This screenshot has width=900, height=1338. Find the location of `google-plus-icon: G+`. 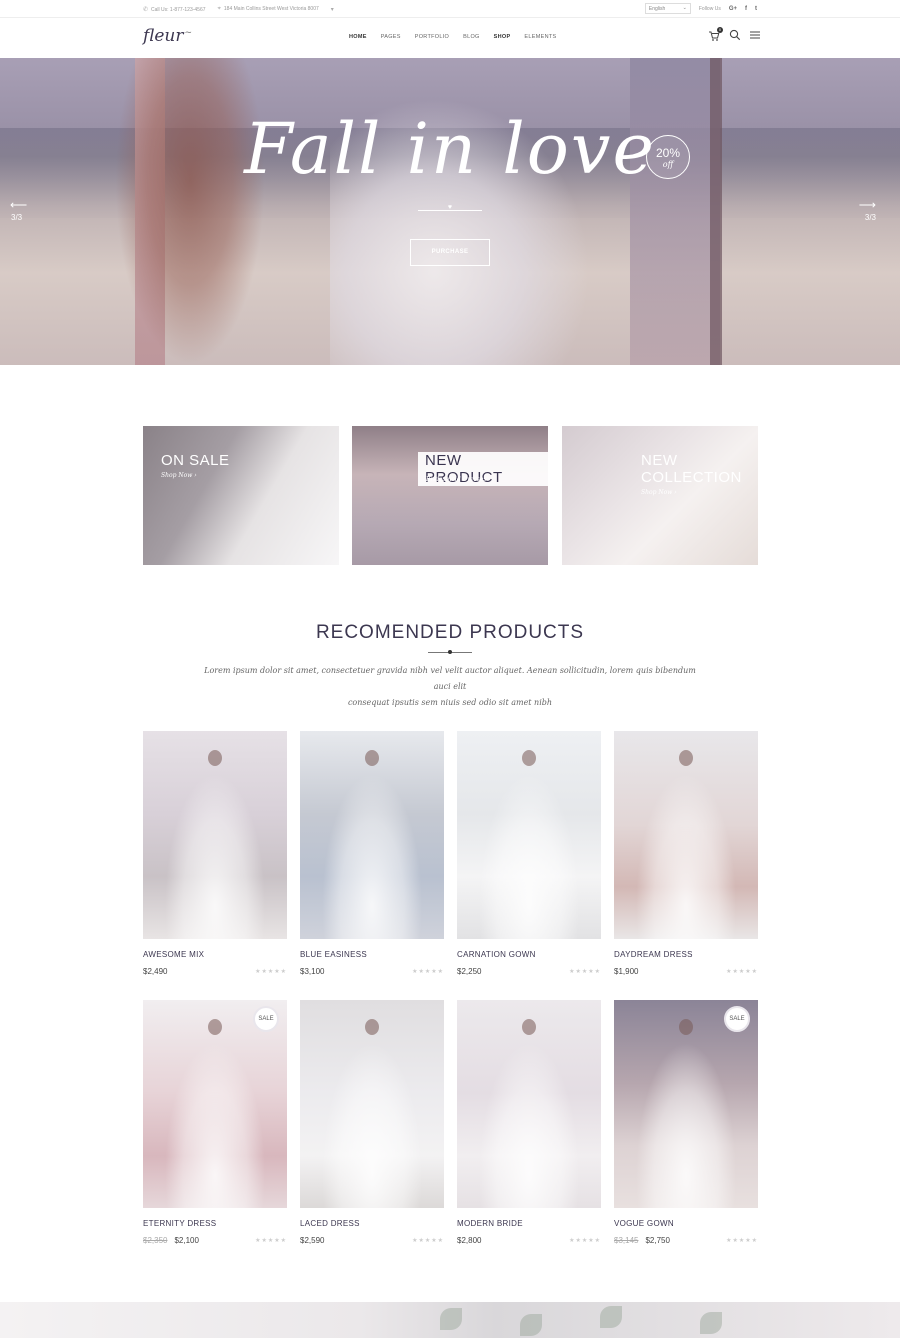

google-plus-icon: G+ is located at coordinates (733, 9).